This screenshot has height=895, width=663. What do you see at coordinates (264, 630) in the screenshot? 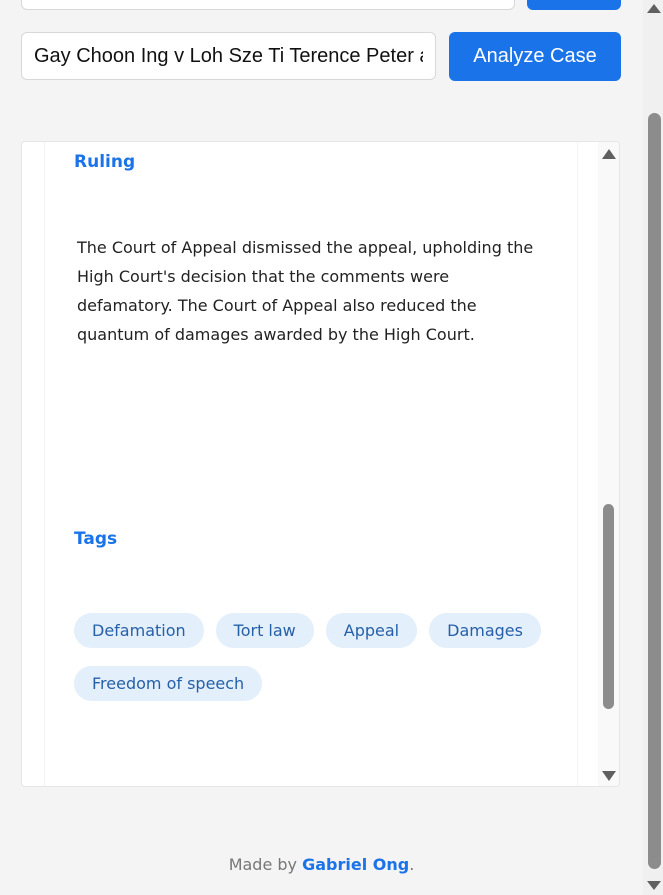
I see `tag-chip: Tort law` at bounding box center [264, 630].